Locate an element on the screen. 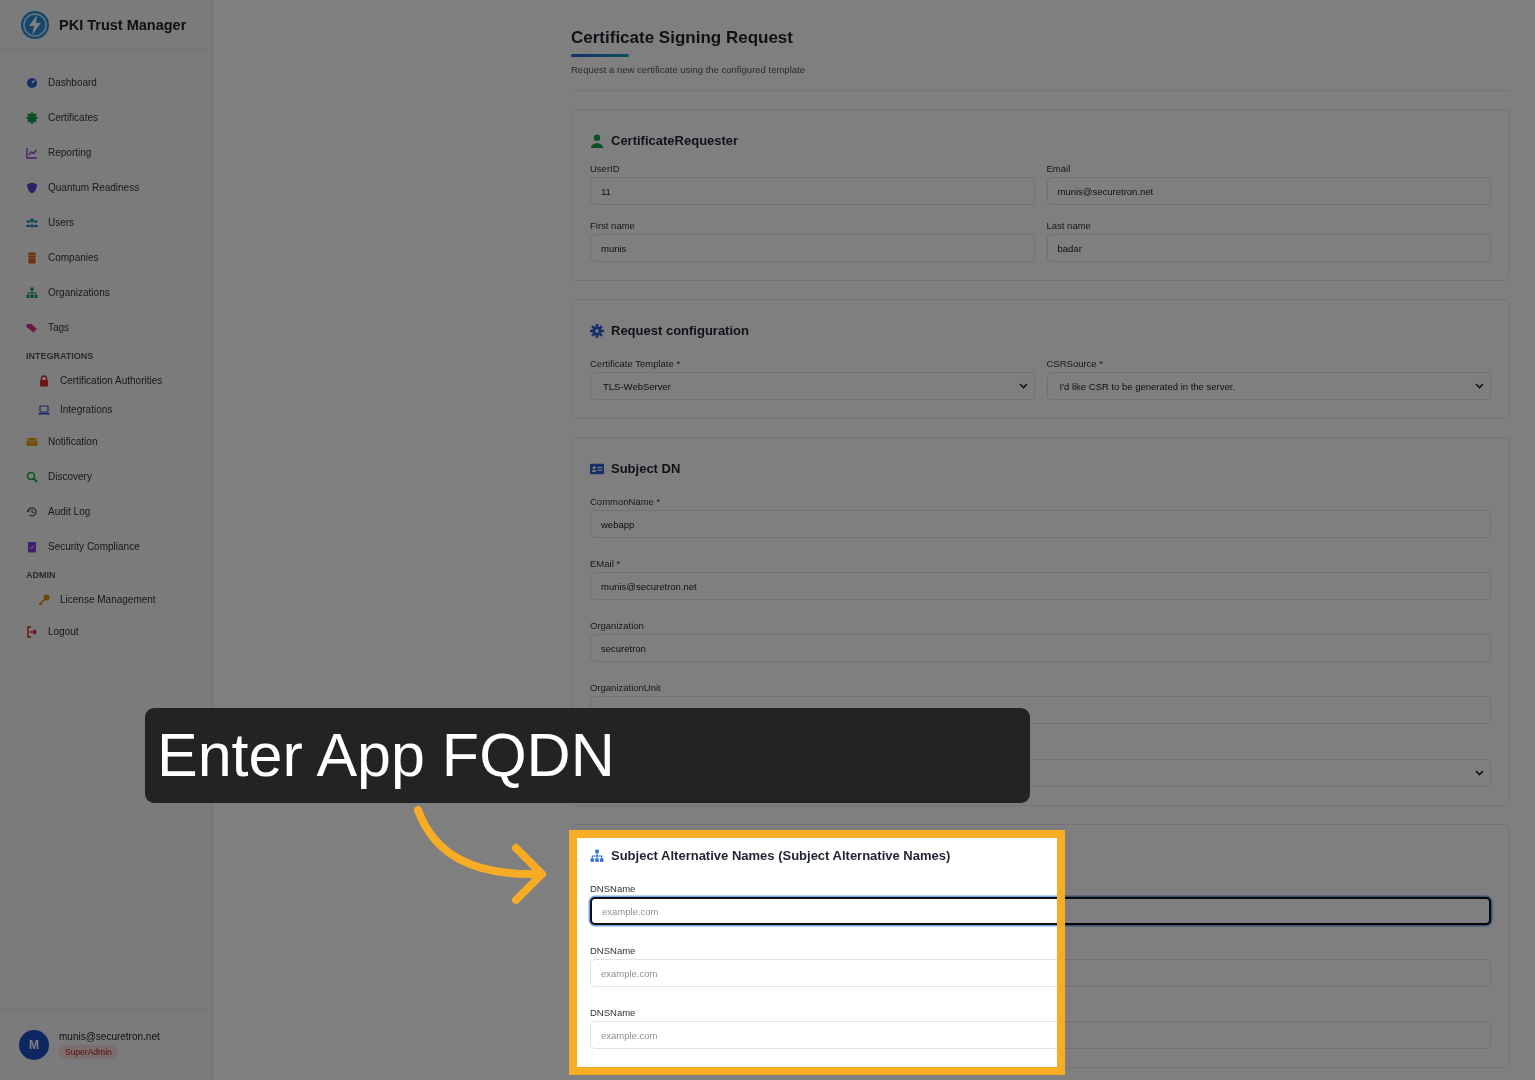 This screenshot has height=1080, width=1535. field-label: CommonName * is located at coordinates (625, 501).